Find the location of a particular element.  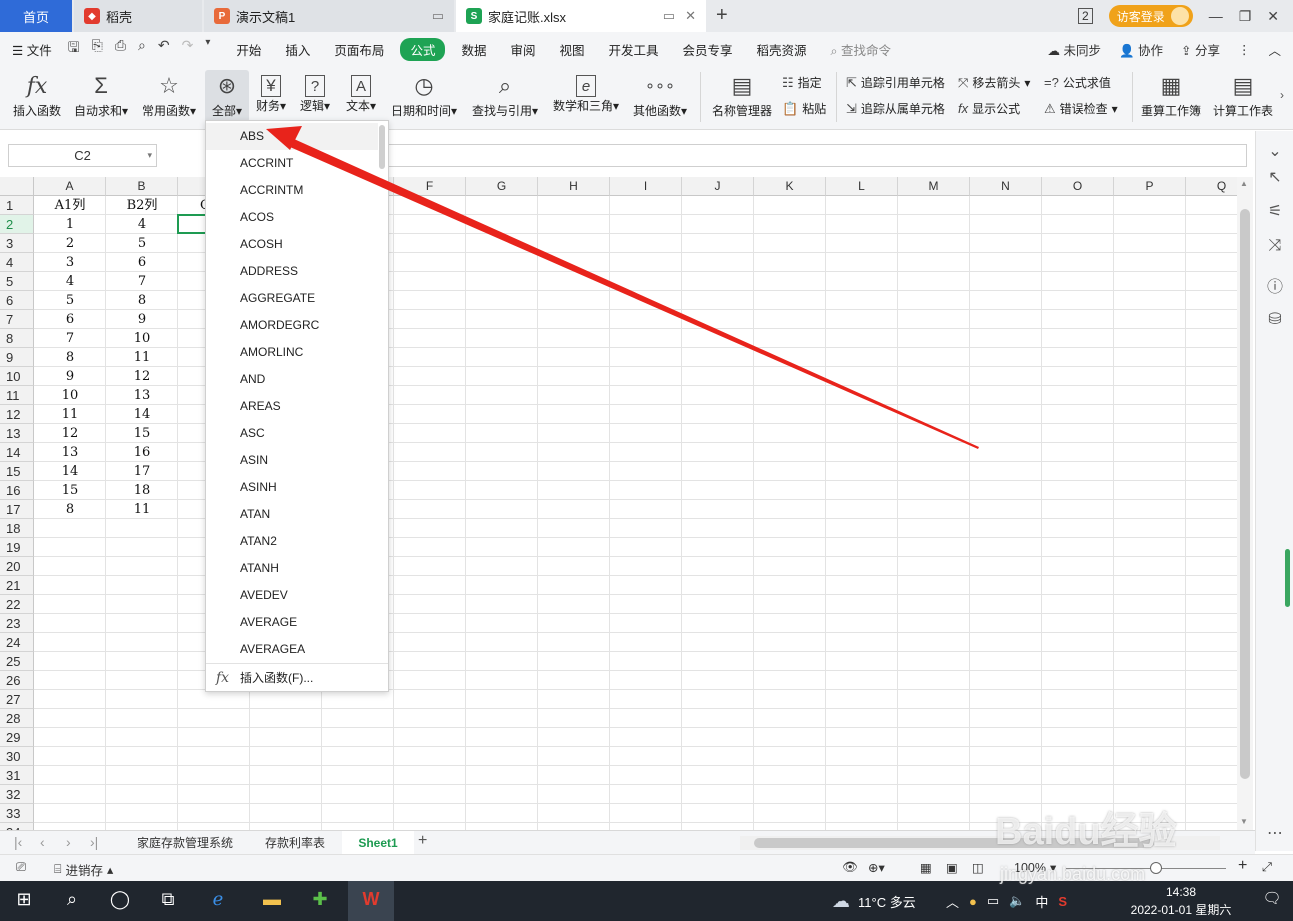

print-icon: ⎙ is located at coordinates (120, 49).